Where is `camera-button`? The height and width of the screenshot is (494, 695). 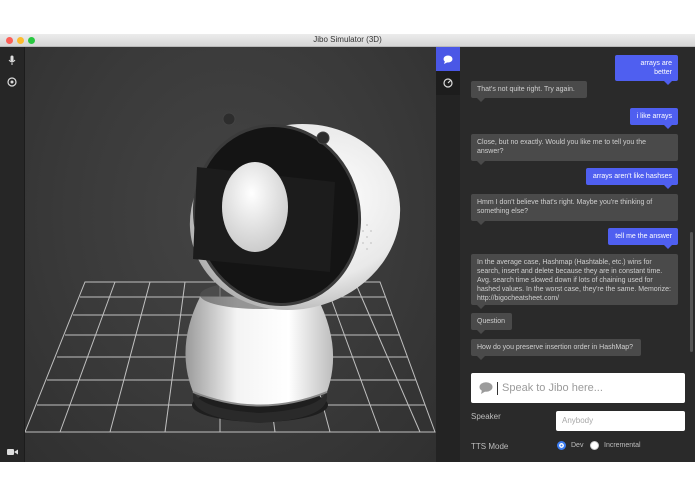 camera-button is located at coordinates (12, 451).